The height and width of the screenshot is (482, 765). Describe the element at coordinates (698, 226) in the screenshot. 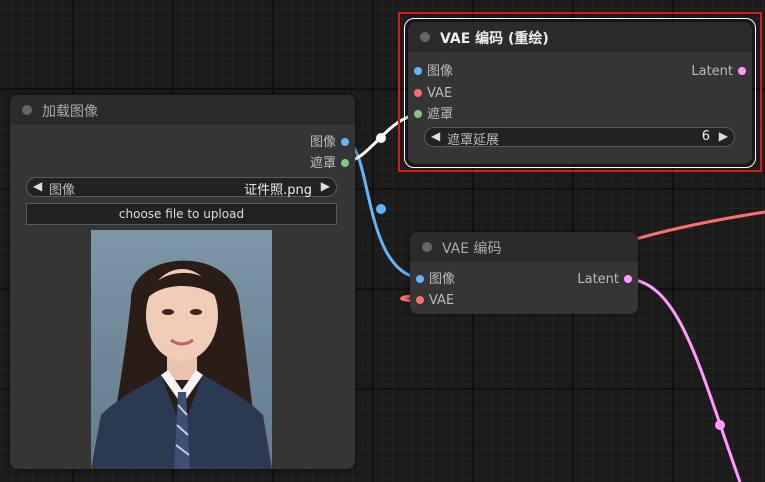

I see `vae-wire` at that location.